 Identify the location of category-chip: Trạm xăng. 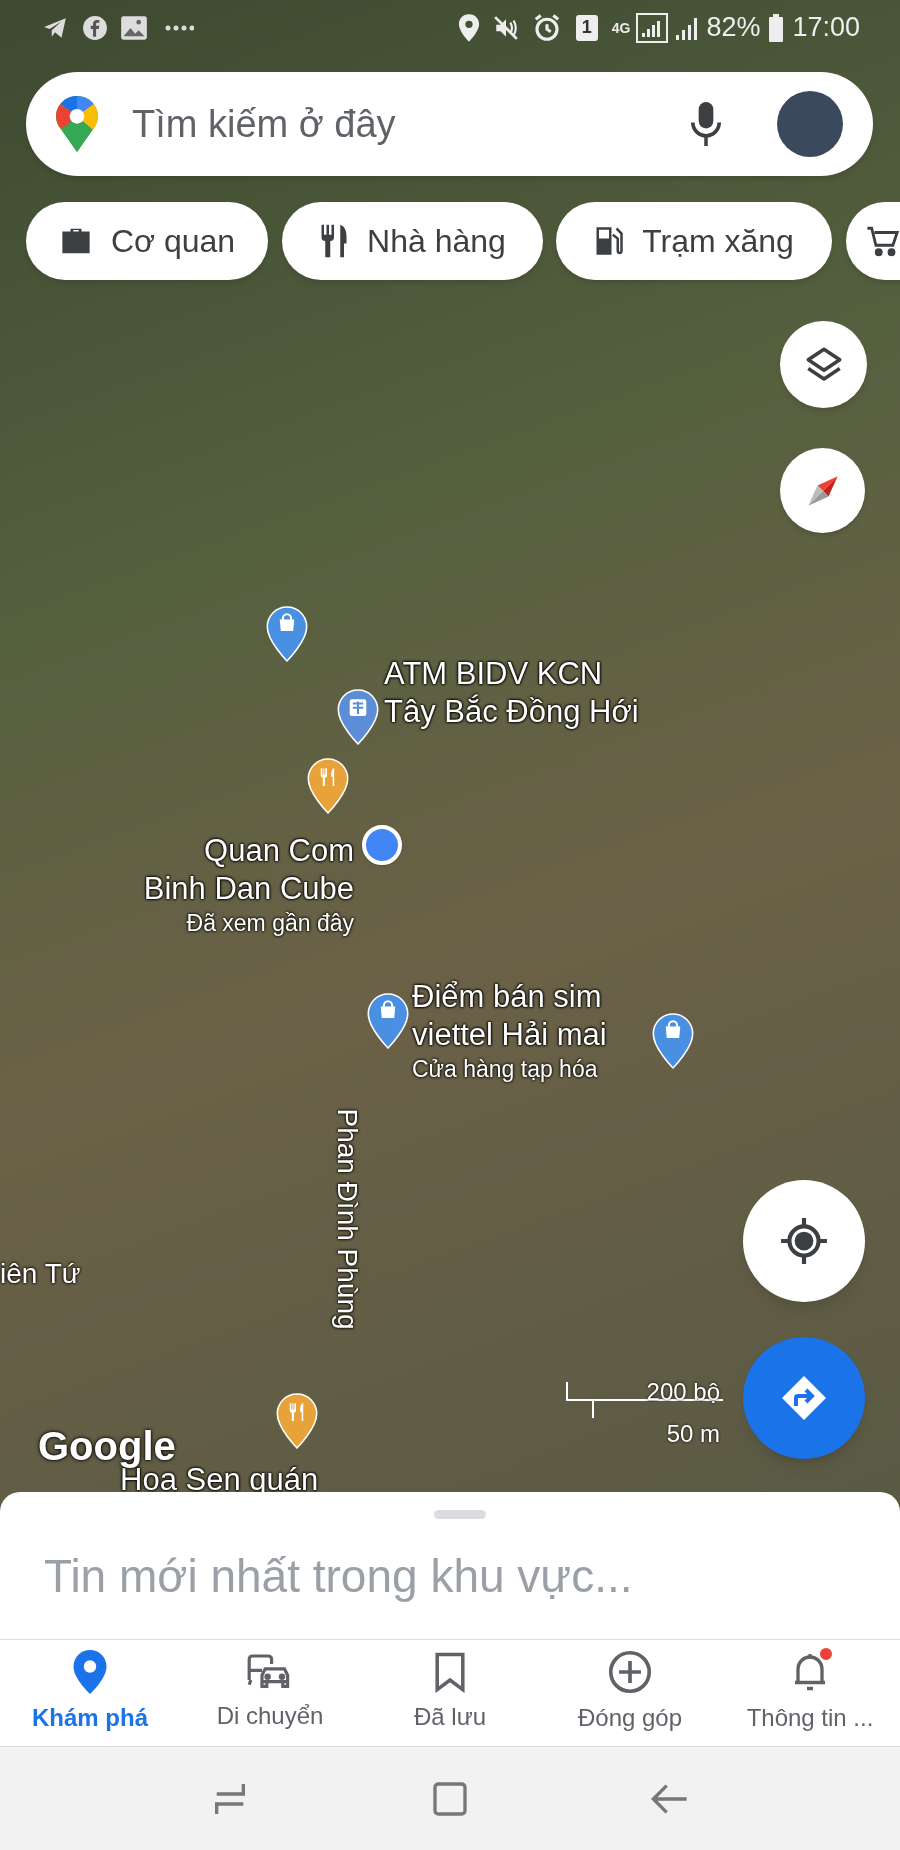
(694, 241).